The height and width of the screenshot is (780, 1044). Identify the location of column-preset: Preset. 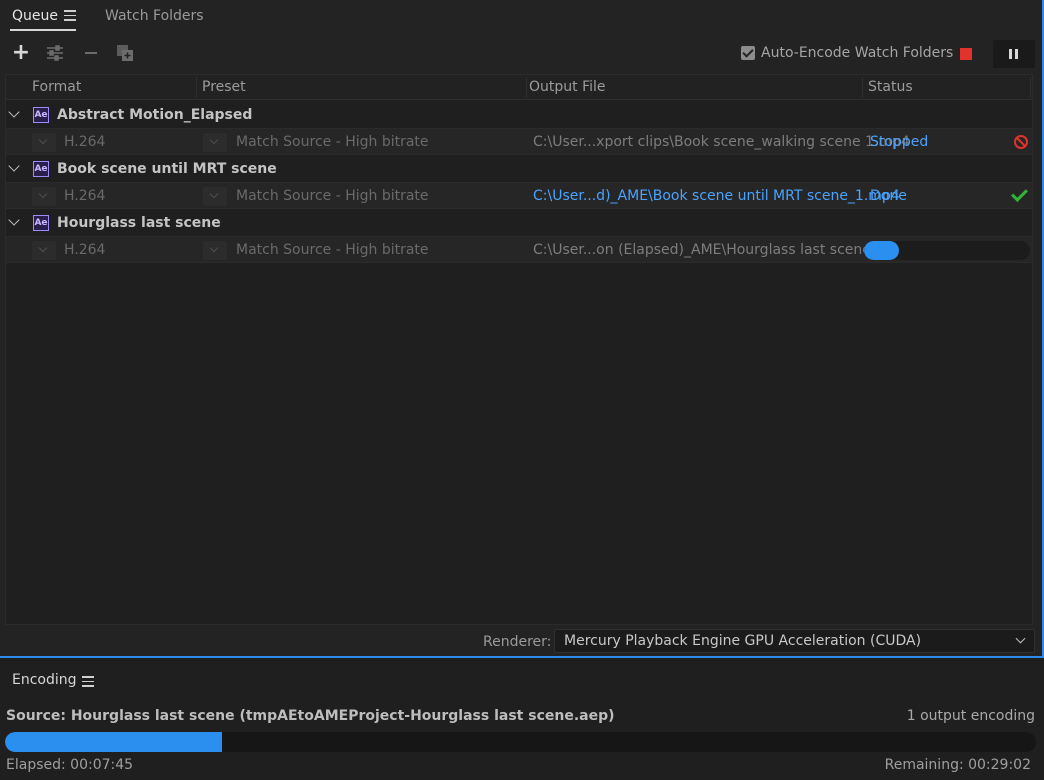
(224, 87).